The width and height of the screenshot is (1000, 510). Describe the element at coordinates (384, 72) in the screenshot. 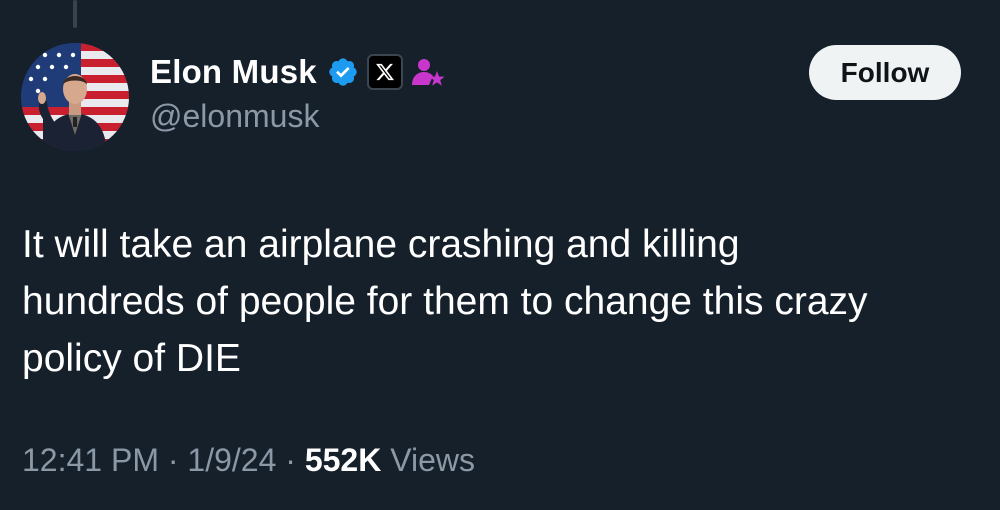

I see `x-logo-icon` at that location.